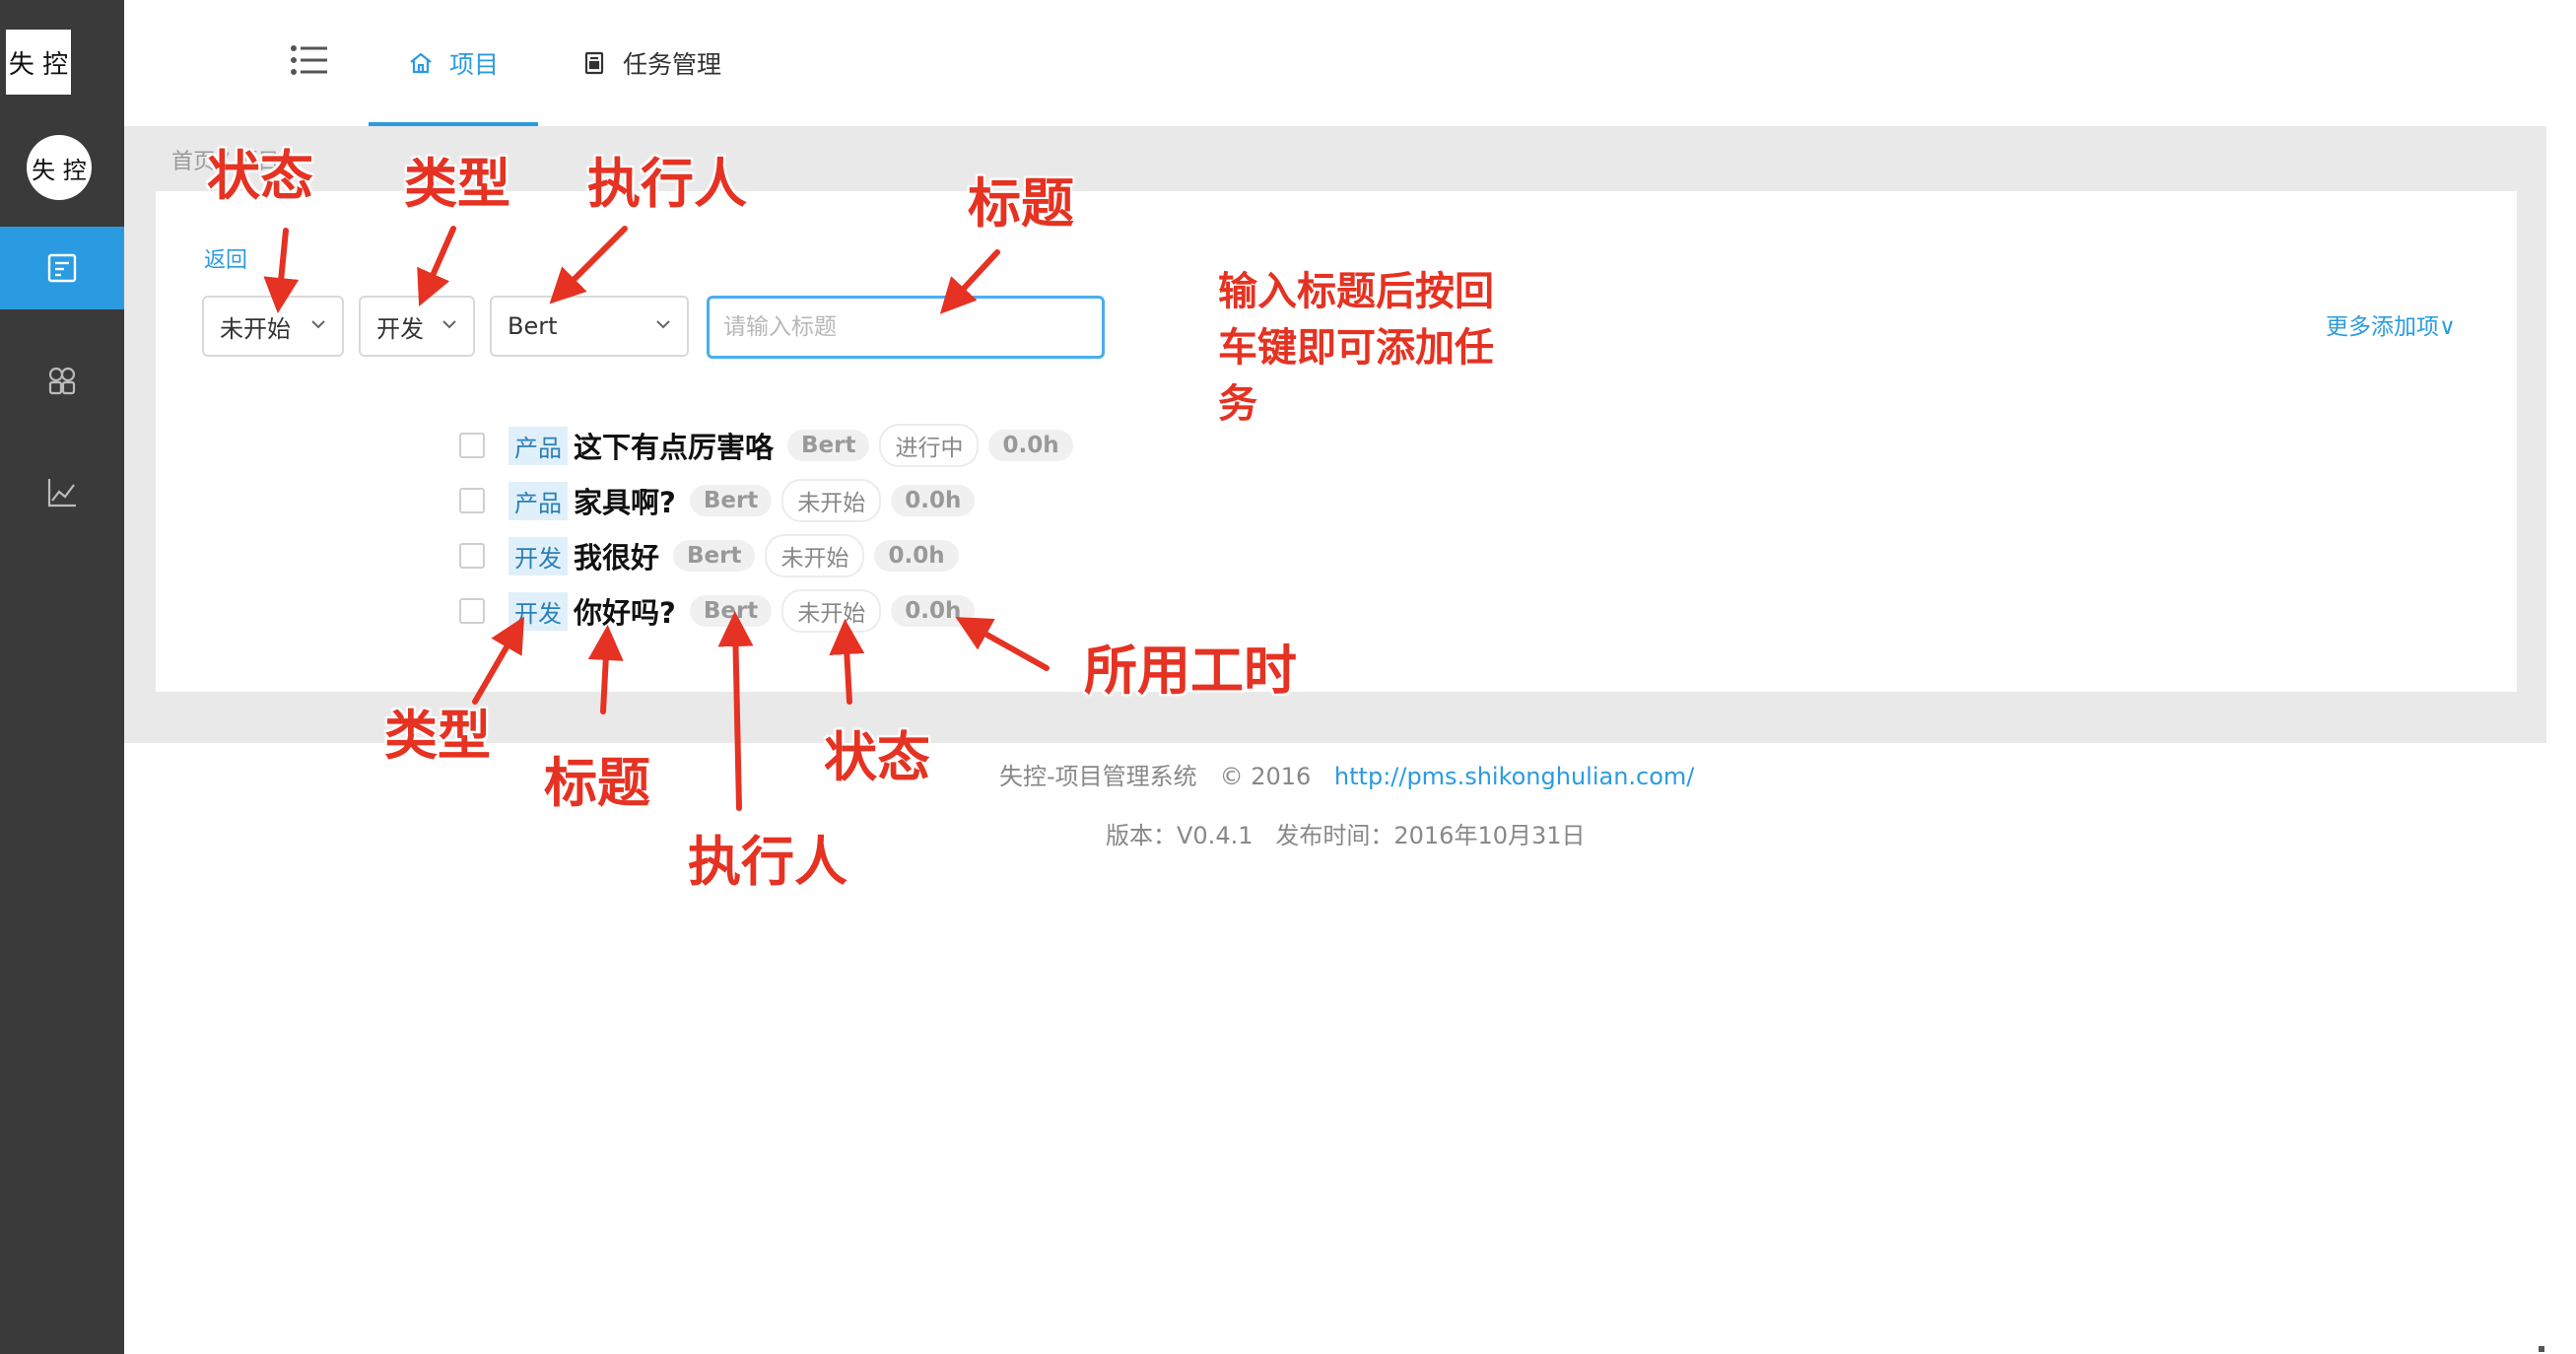 This screenshot has width=2576, height=1354. I want to click on back-link: 返回, so click(225, 258).